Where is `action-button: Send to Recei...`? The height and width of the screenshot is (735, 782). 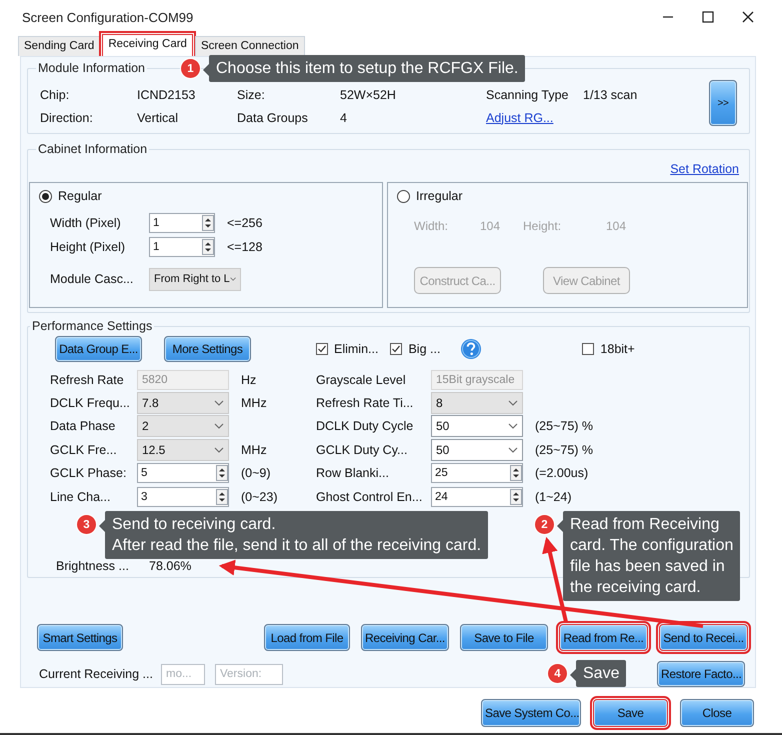 action-button: Send to Recei... is located at coordinates (703, 637).